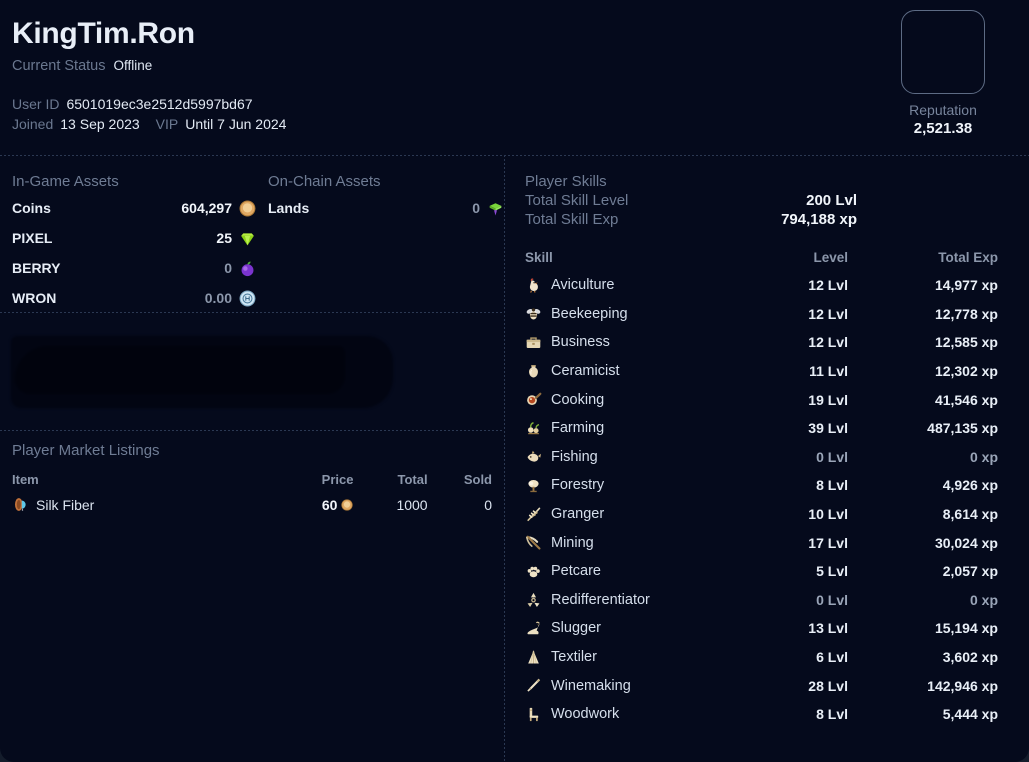 This screenshot has height=762, width=1029. I want to click on skill-exp: 30,024 xp, so click(966, 542).